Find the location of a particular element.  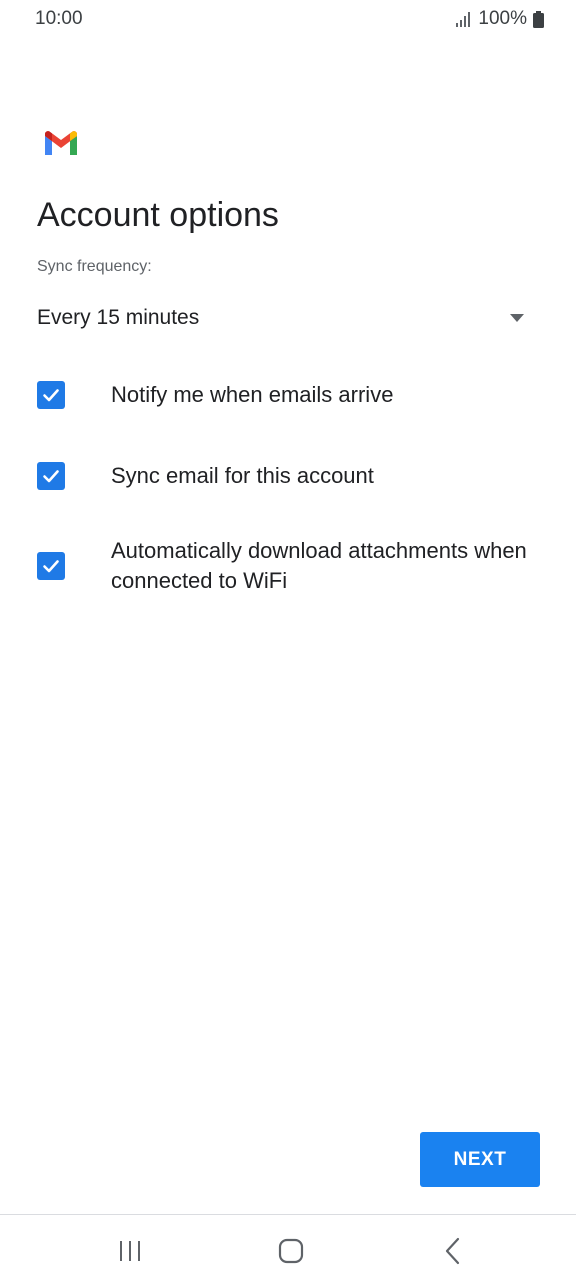

recent-apps-icon is located at coordinates (130, 1251).